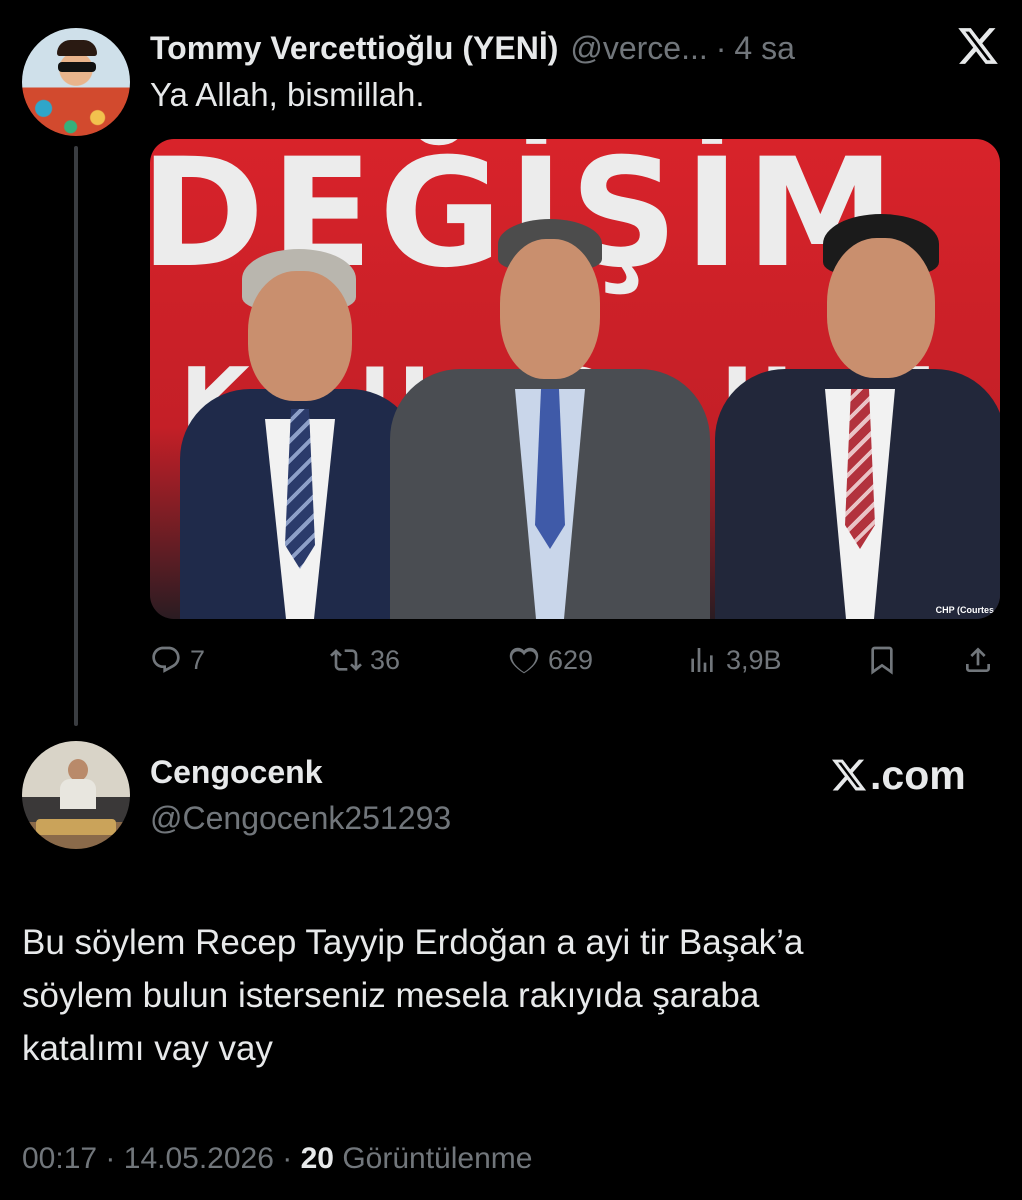 The image size is (1022, 1200). Describe the element at coordinates (166, 659) in the screenshot. I see `reply-icon` at that location.